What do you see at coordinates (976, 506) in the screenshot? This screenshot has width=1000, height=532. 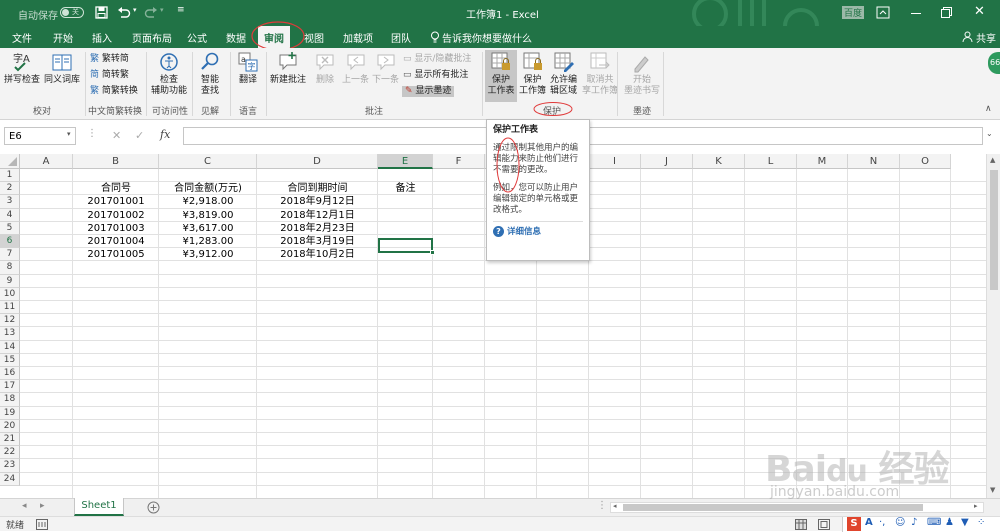 I see `scroll-right-icon: ▸` at bounding box center [976, 506].